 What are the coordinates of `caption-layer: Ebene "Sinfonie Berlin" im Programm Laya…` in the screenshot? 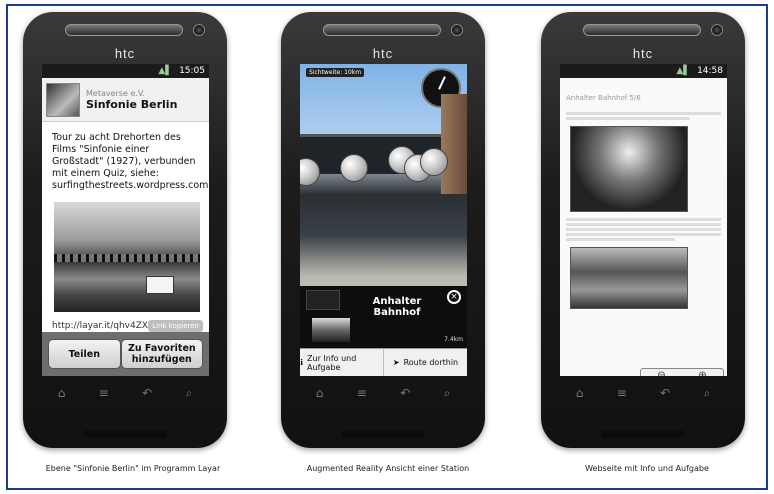 It's located at (133, 468).